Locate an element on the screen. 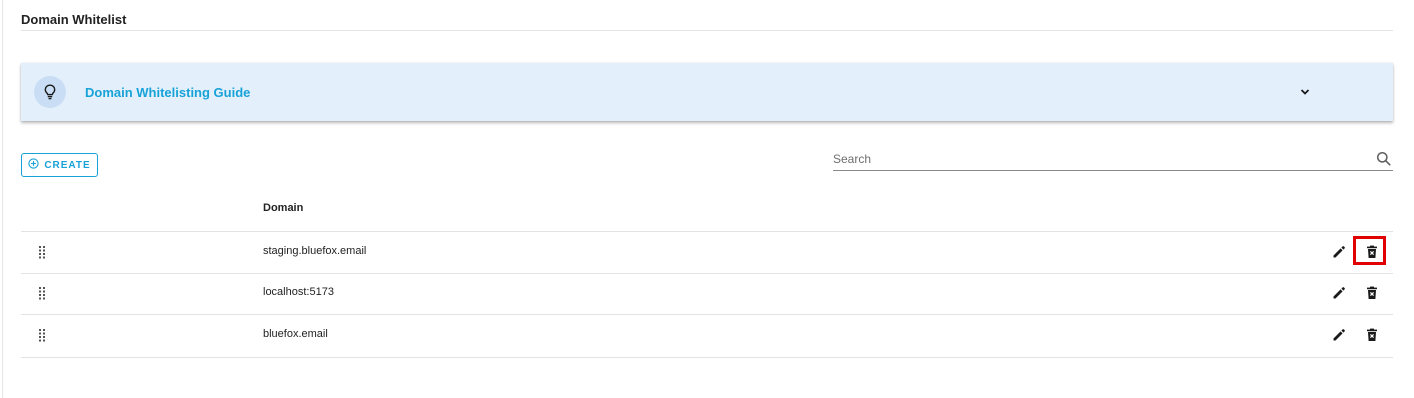 This screenshot has width=1414, height=398. domain-cell: bluefox.email is located at coordinates (295, 334).